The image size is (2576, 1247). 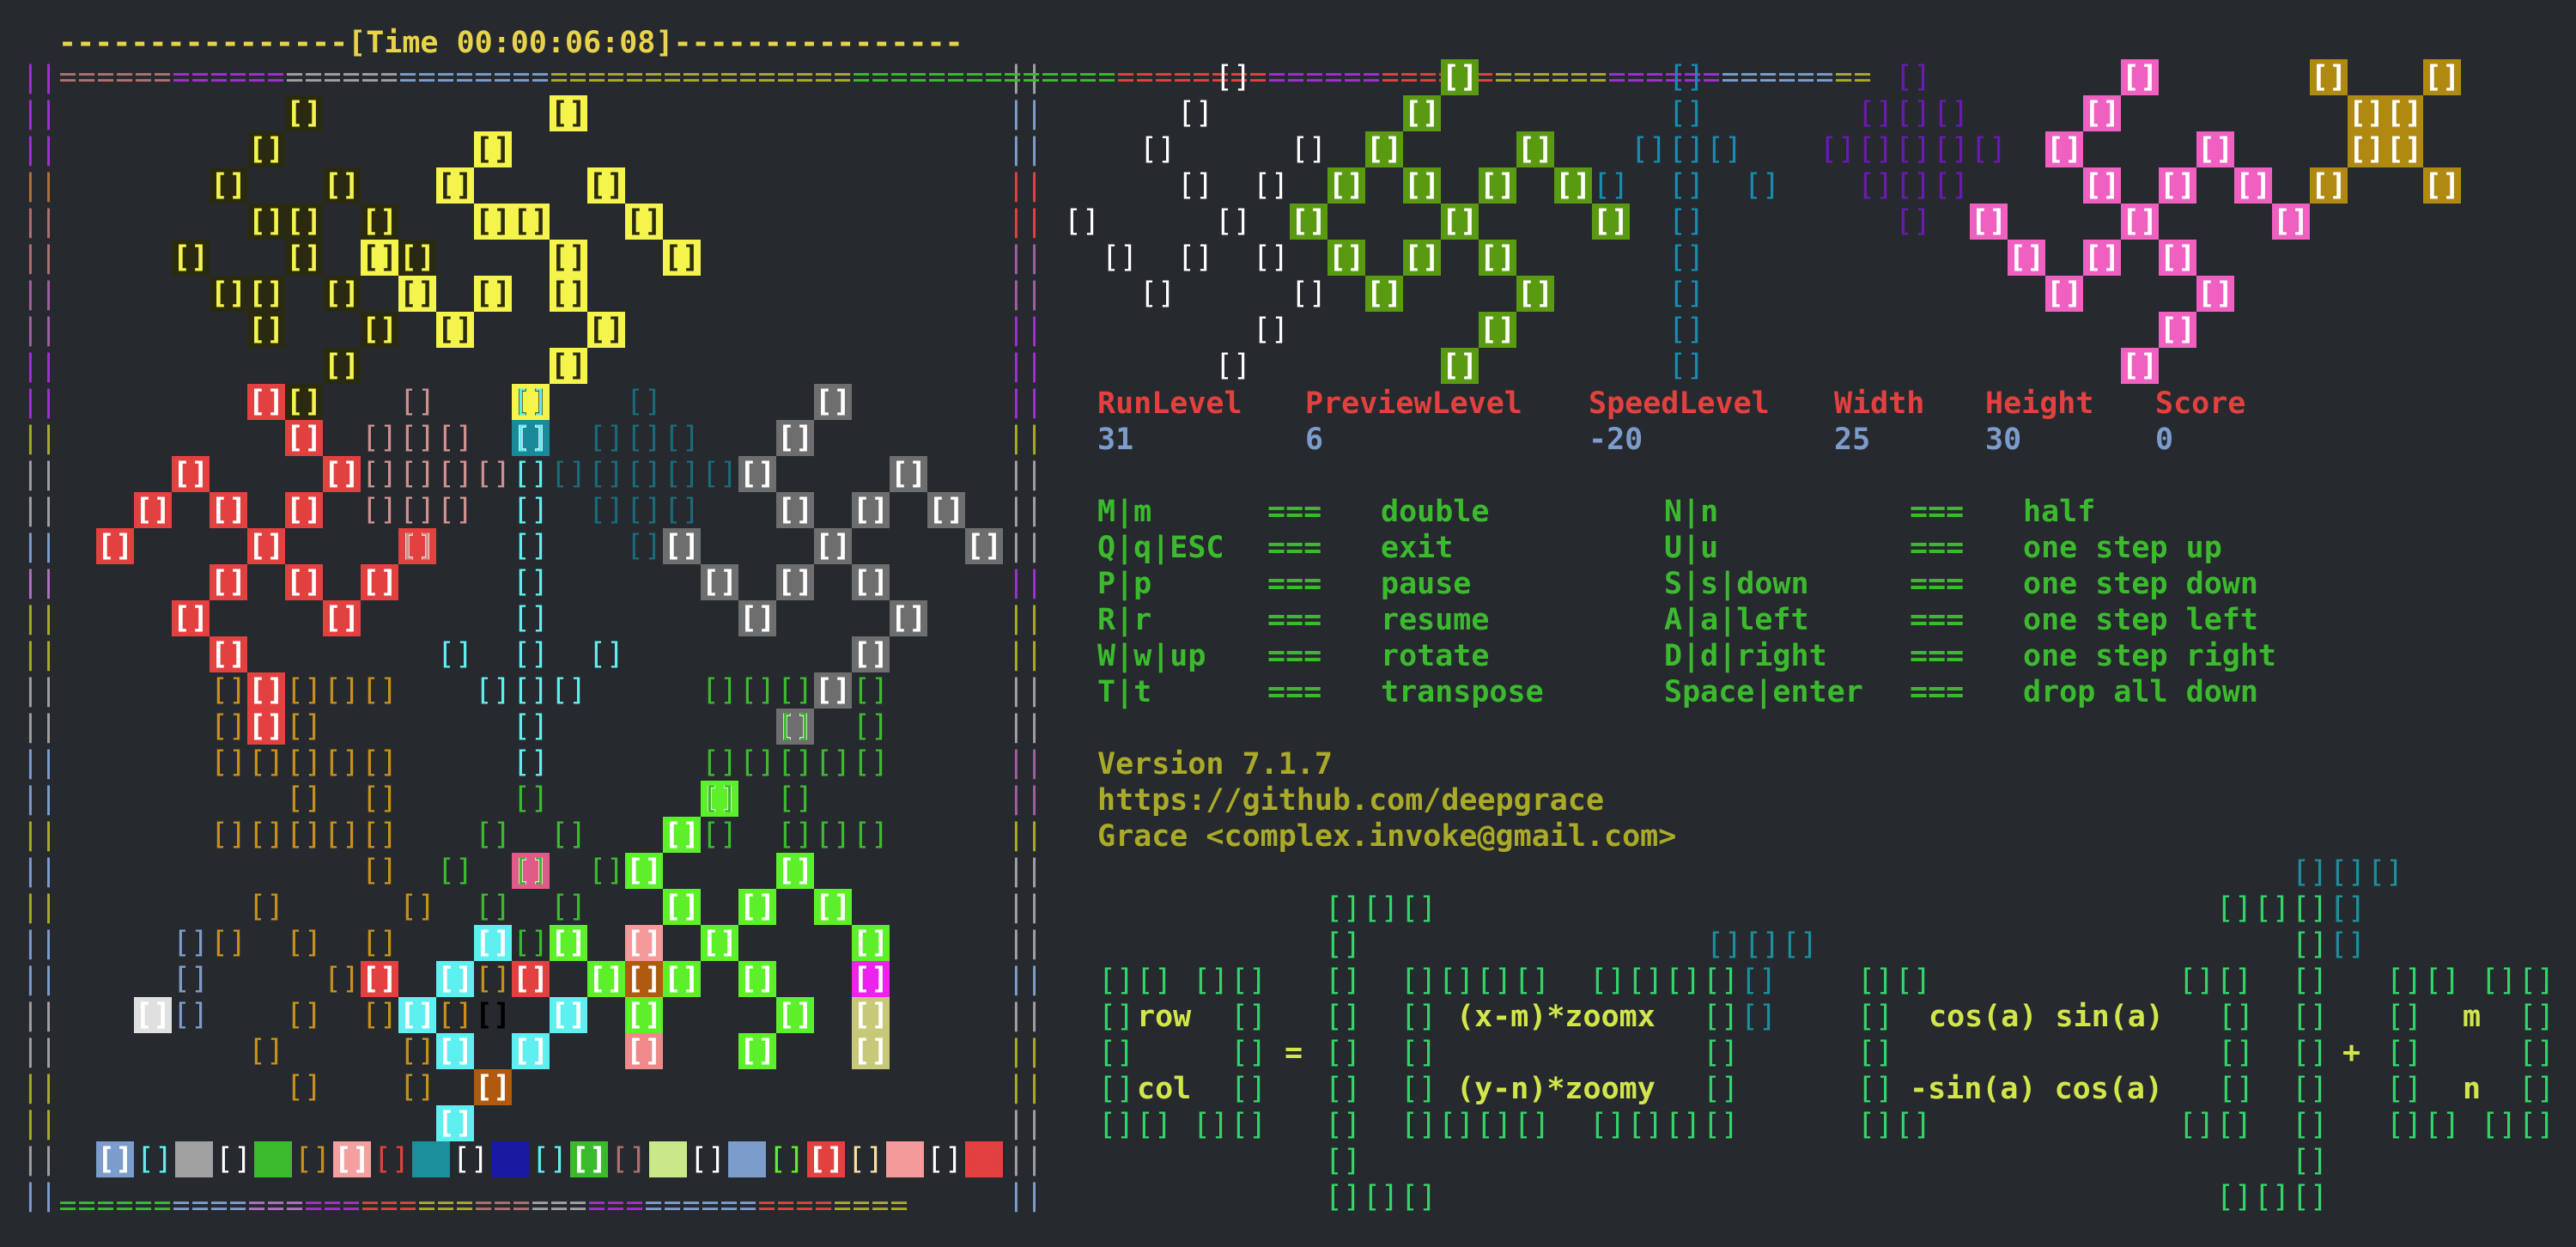 What do you see at coordinates (1160, 548) in the screenshot?
I see `help-key: Q|q|ESC` at bounding box center [1160, 548].